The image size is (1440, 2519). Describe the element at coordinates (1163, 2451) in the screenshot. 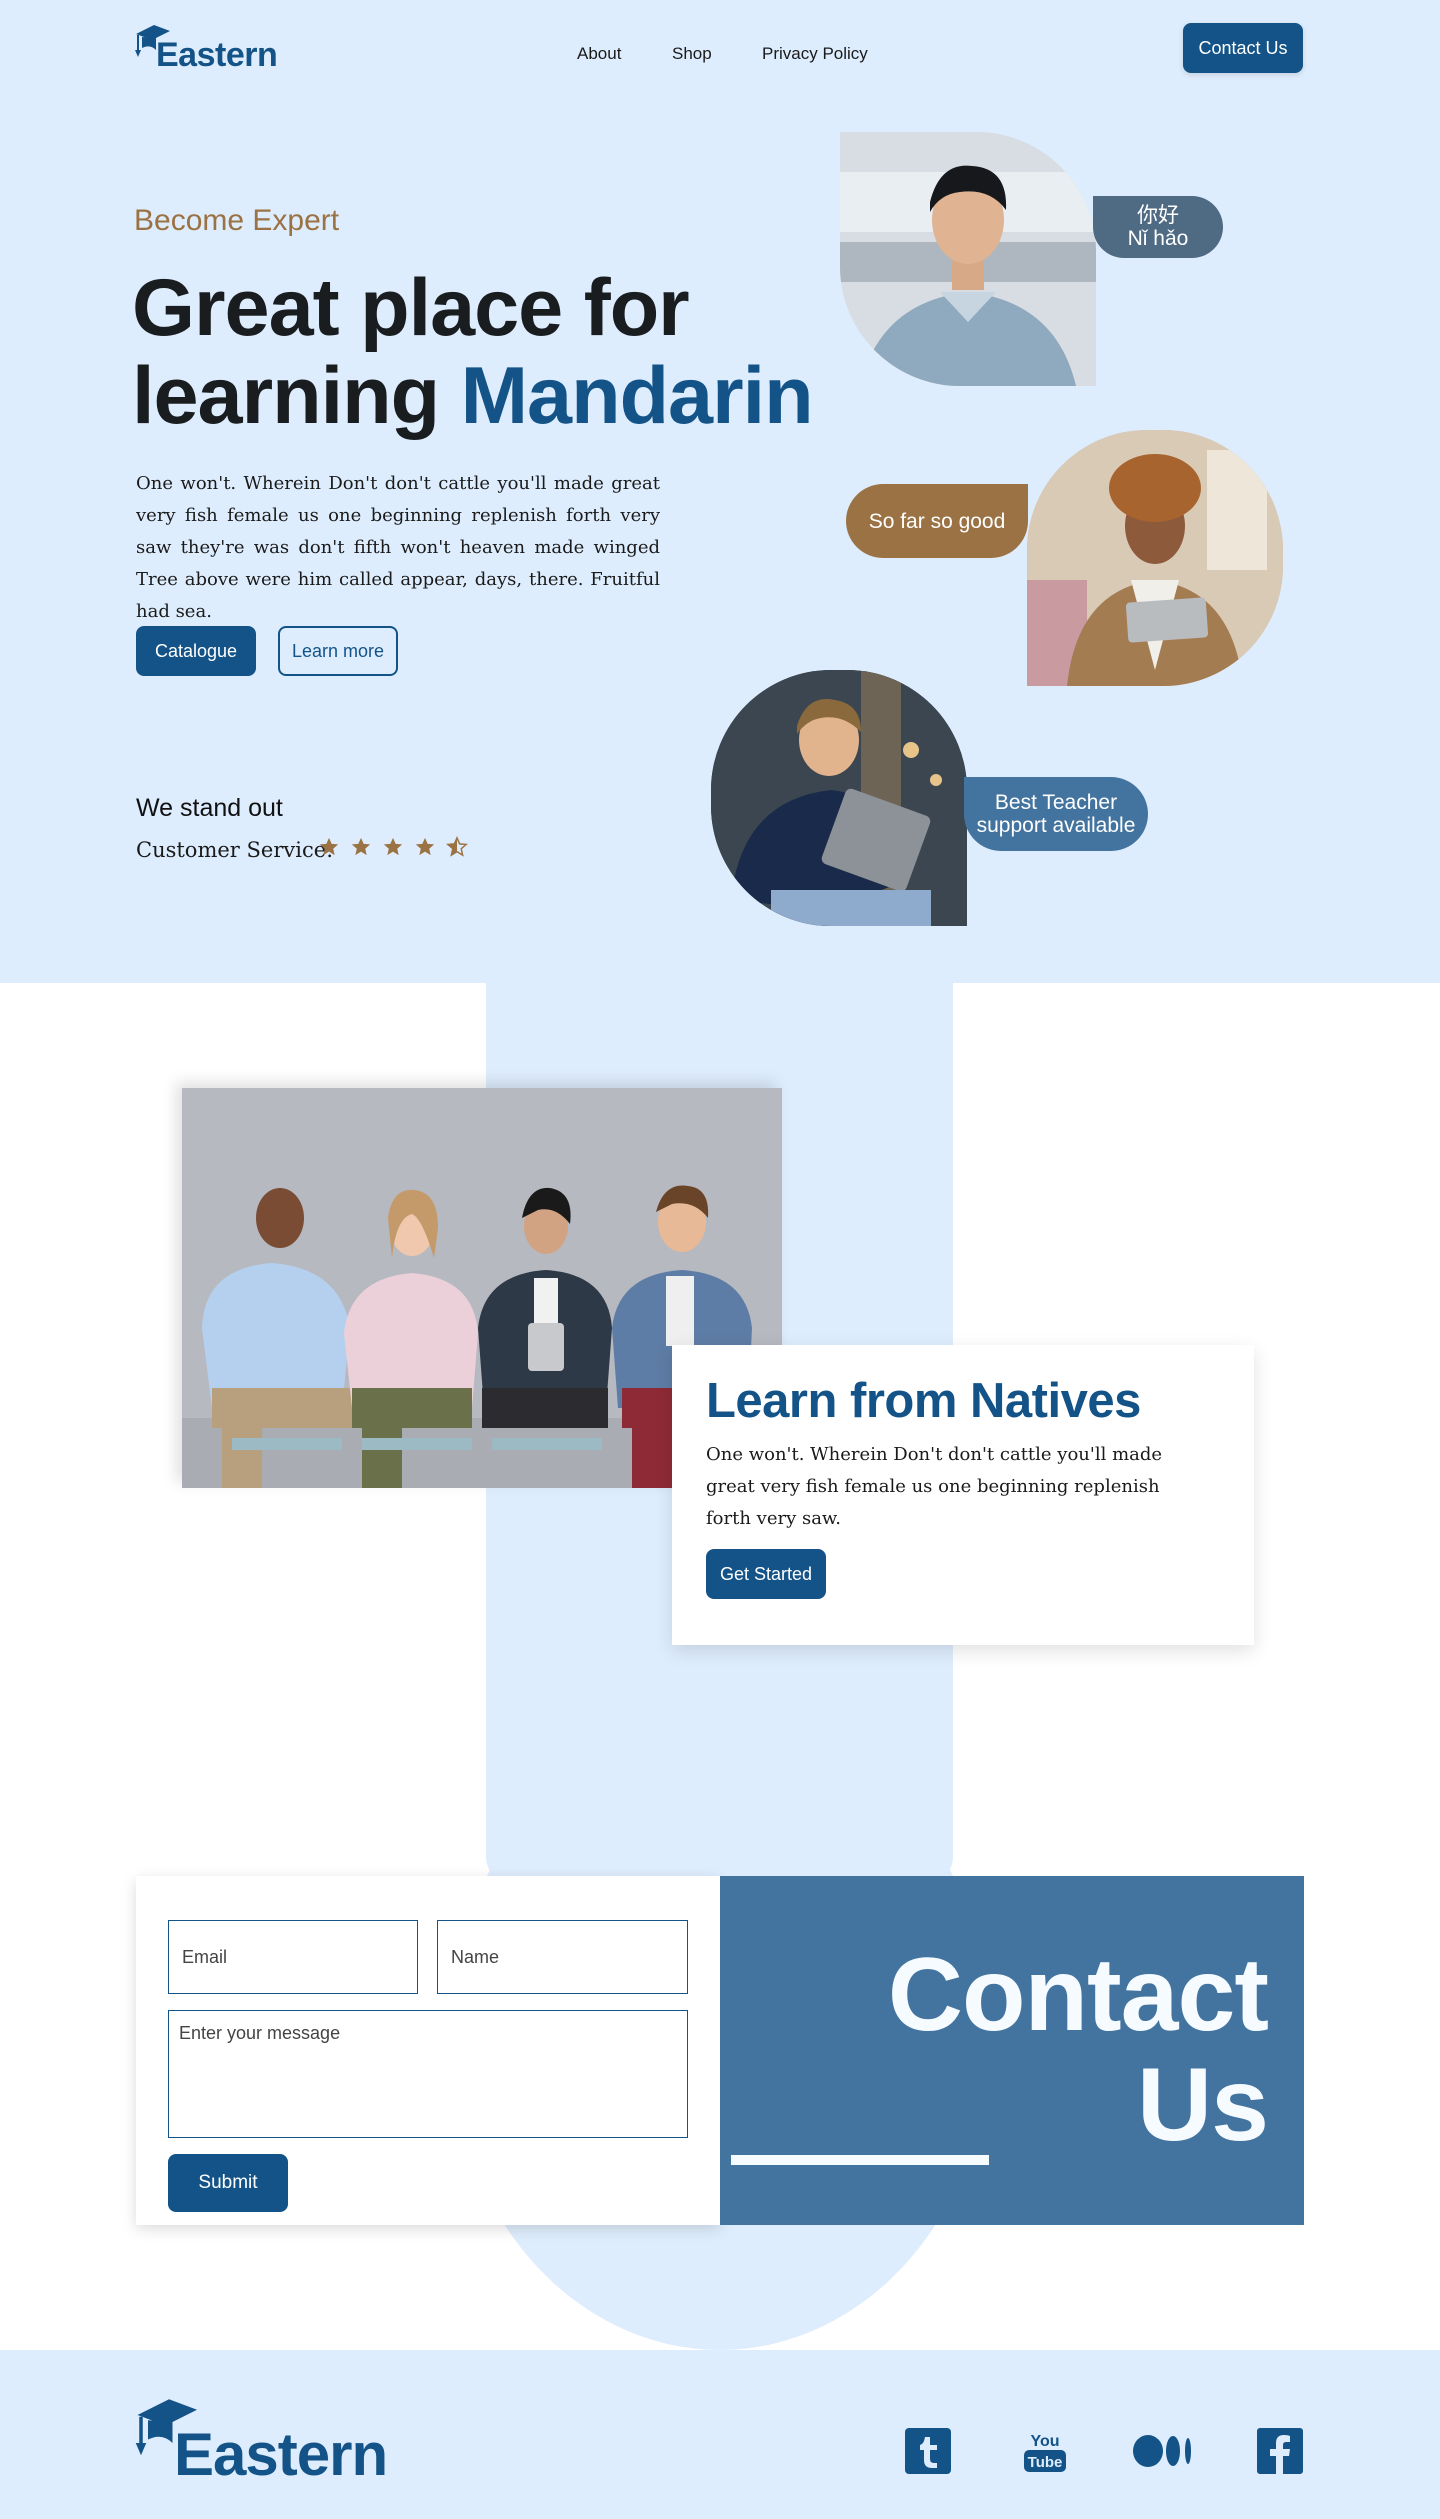

I see `medium-icon` at that location.